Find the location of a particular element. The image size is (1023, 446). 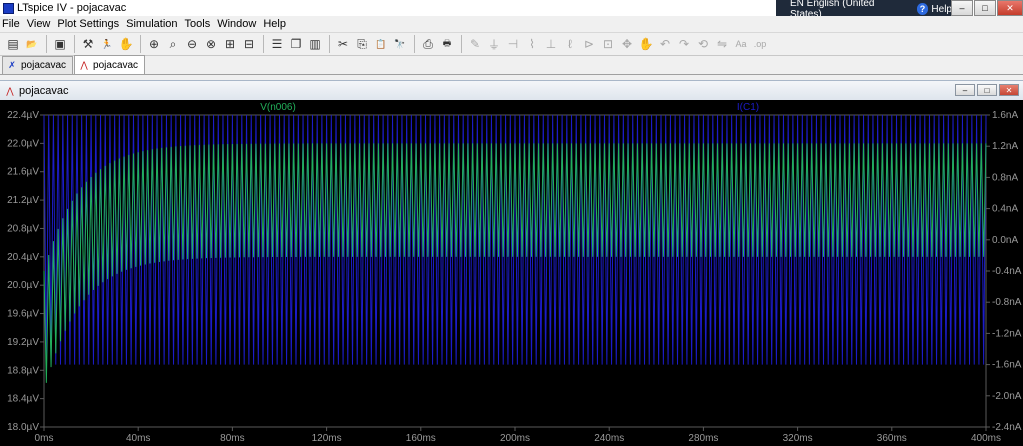

document-tabs: ✗ pojacavac ⋀ pojacavac is located at coordinates (511, 65).